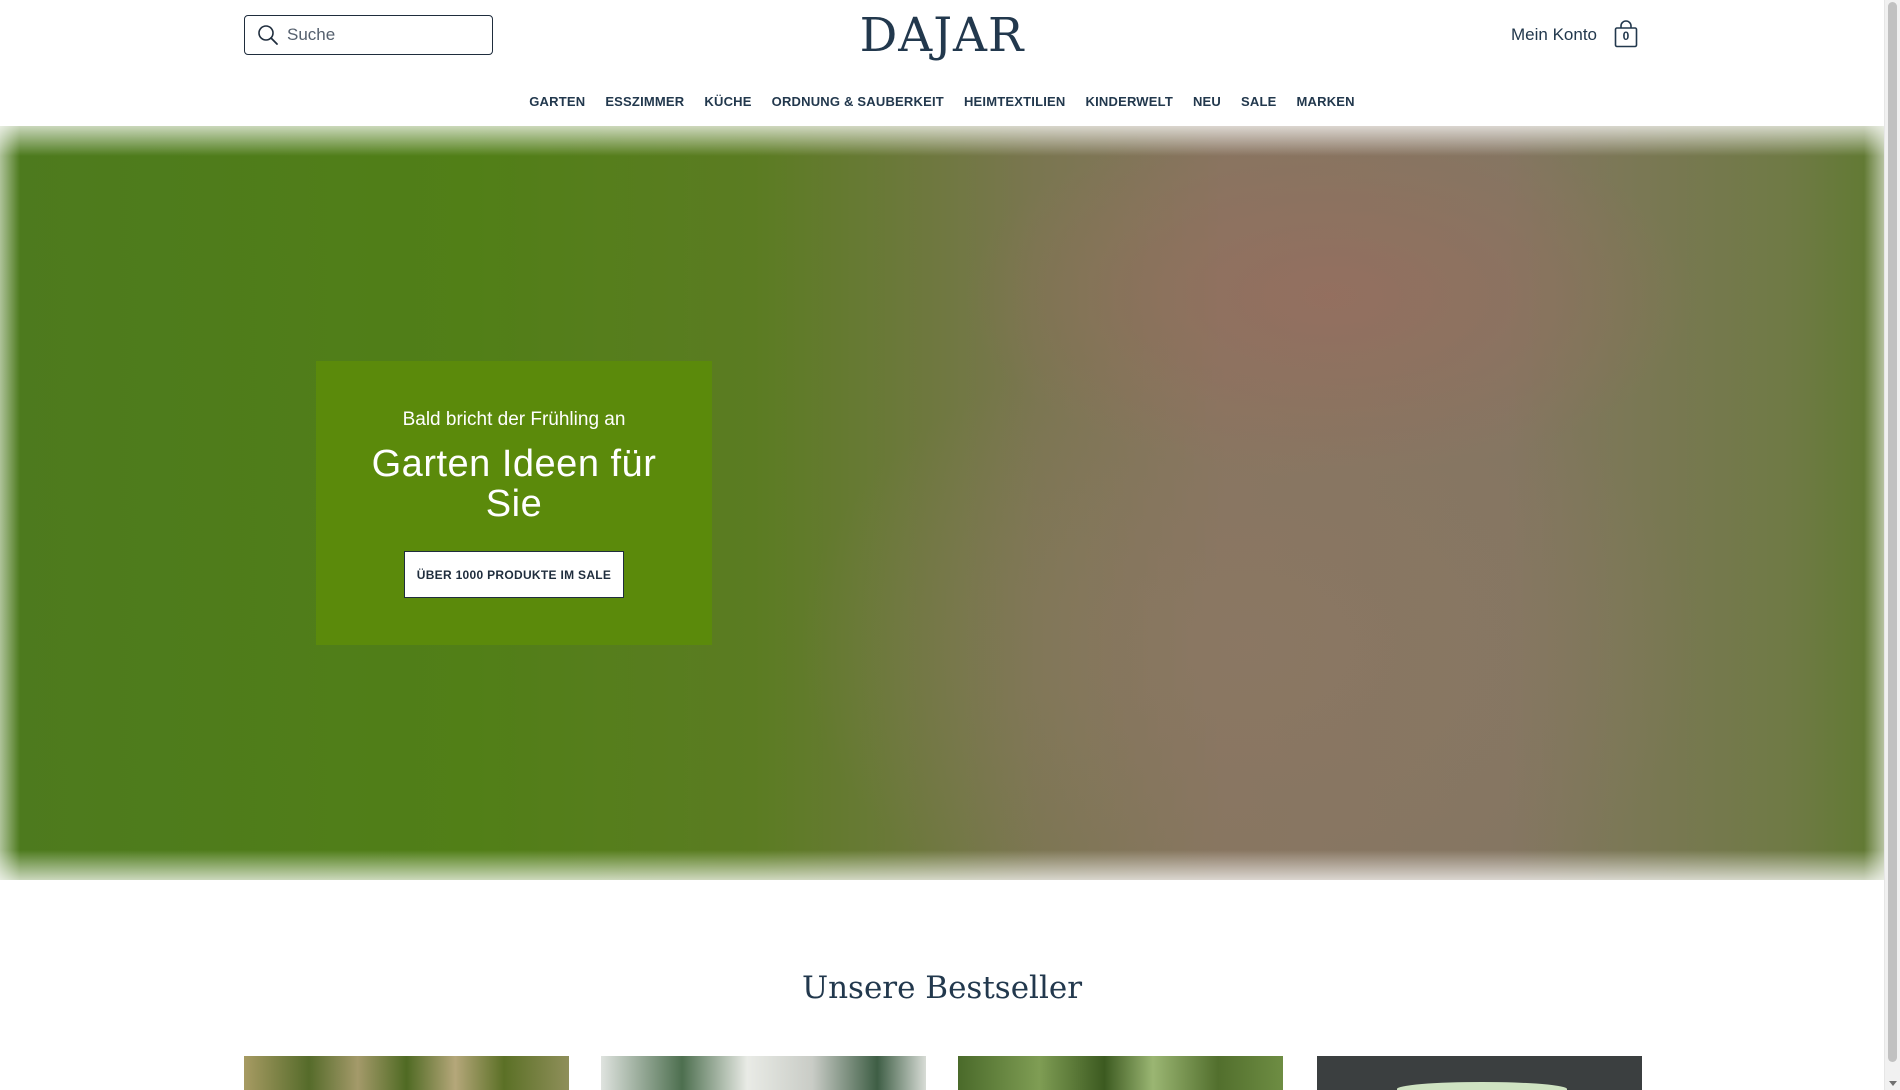  Describe the element at coordinates (942, 36) in the screenshot. I see `site-logo: DAJAR` at that location.